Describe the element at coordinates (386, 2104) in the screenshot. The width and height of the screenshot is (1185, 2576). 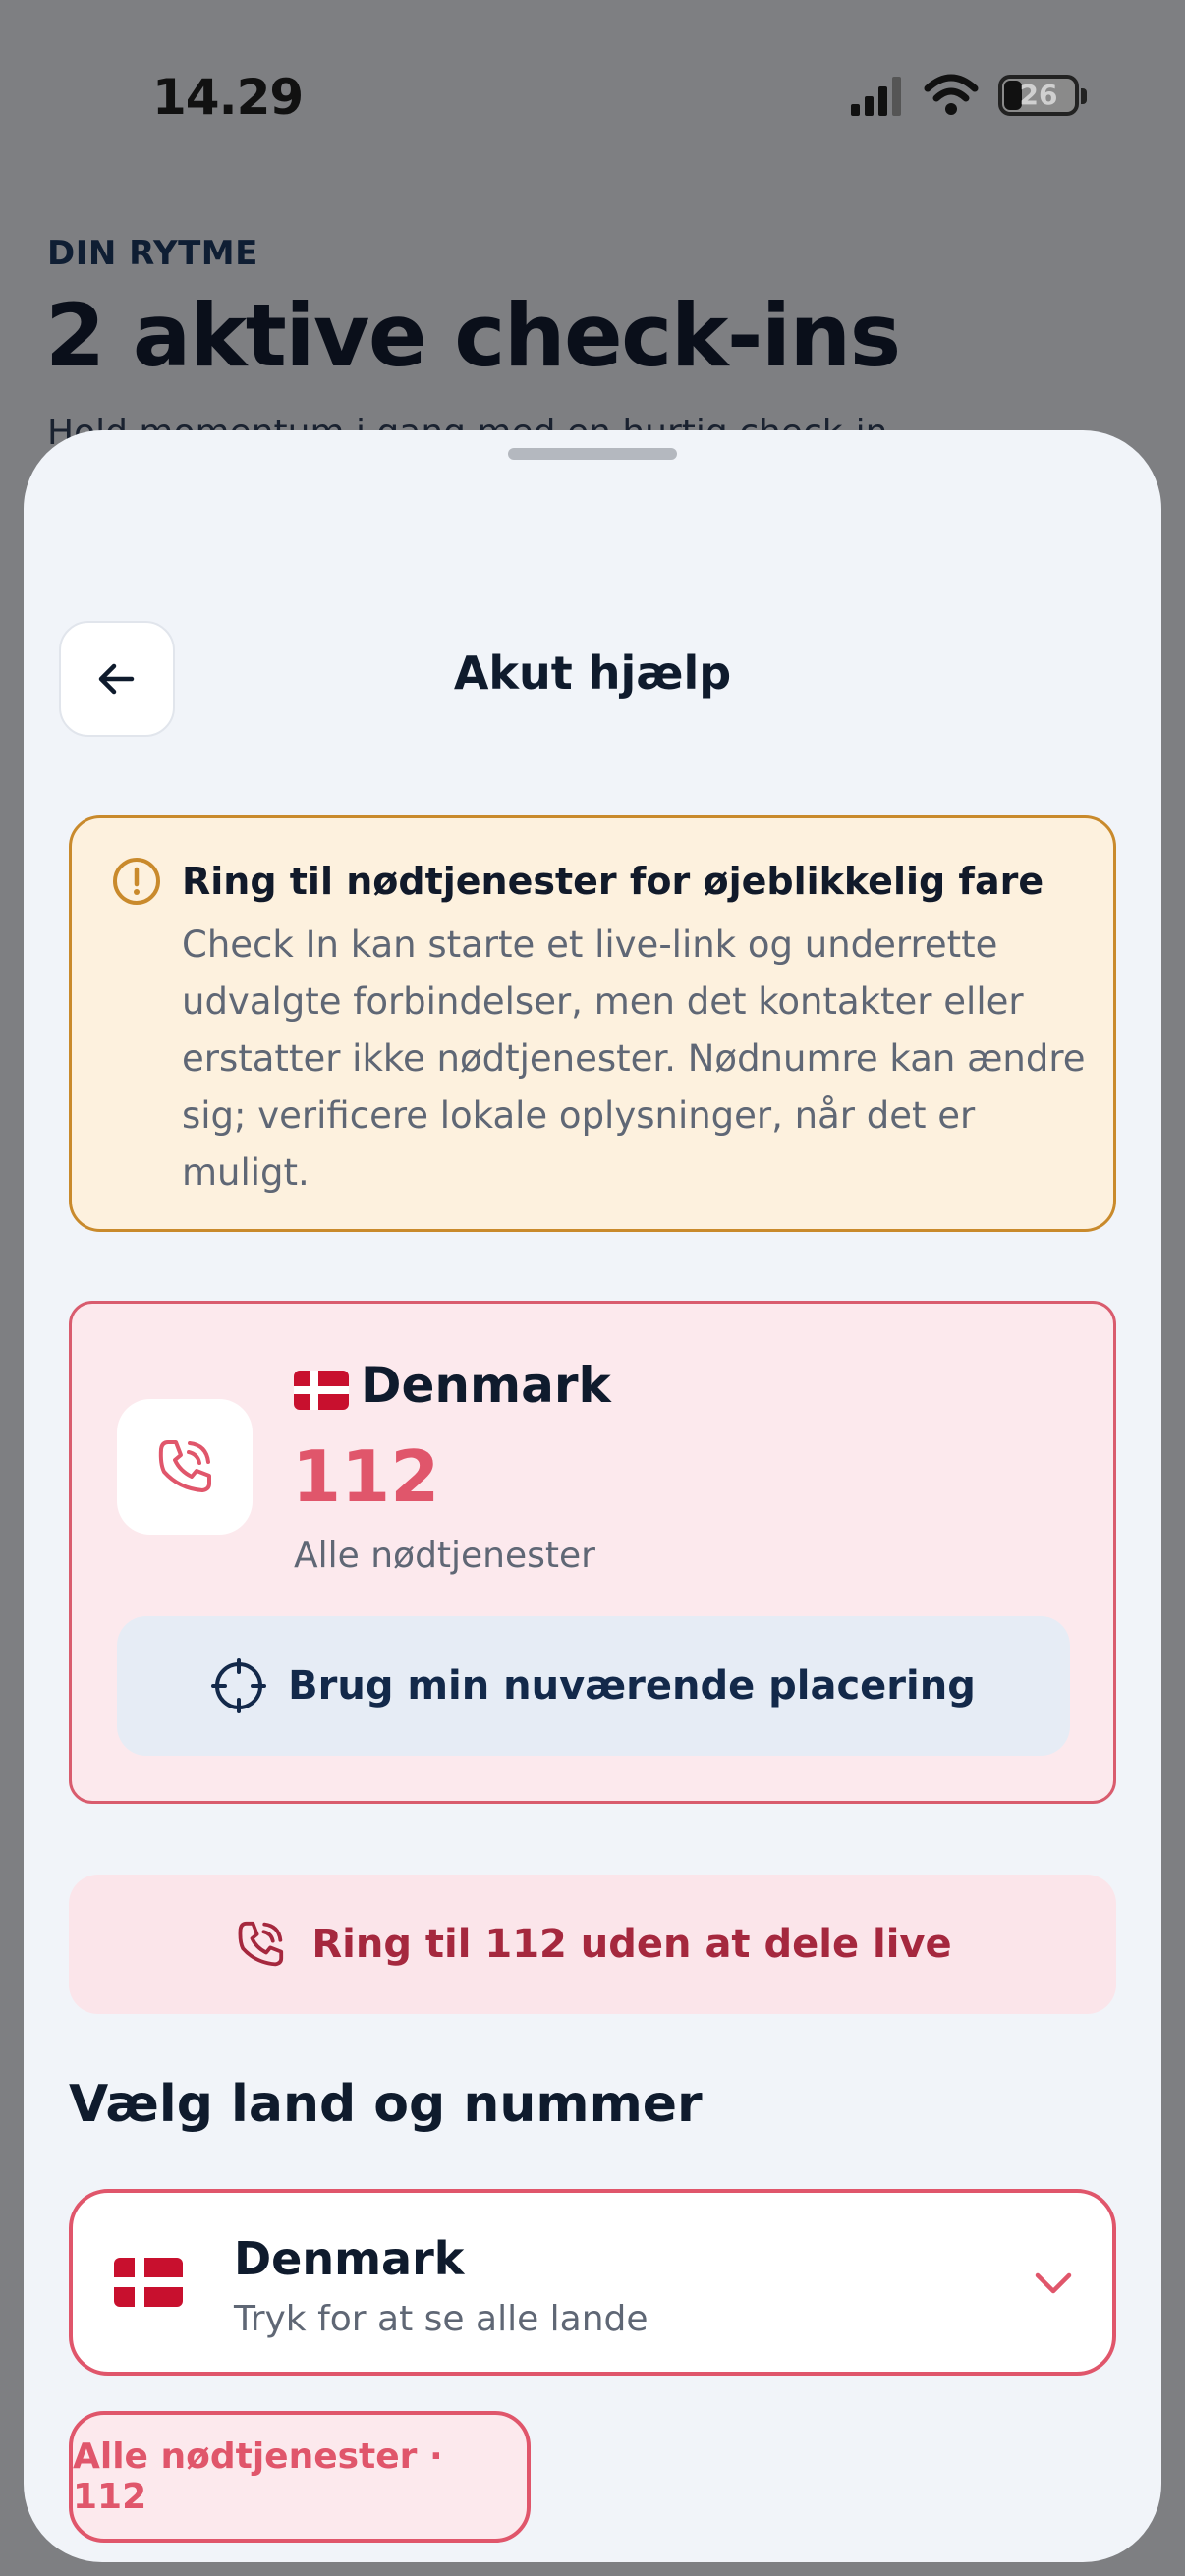
I see `section-heading: Vælg land og nummer` at that location.